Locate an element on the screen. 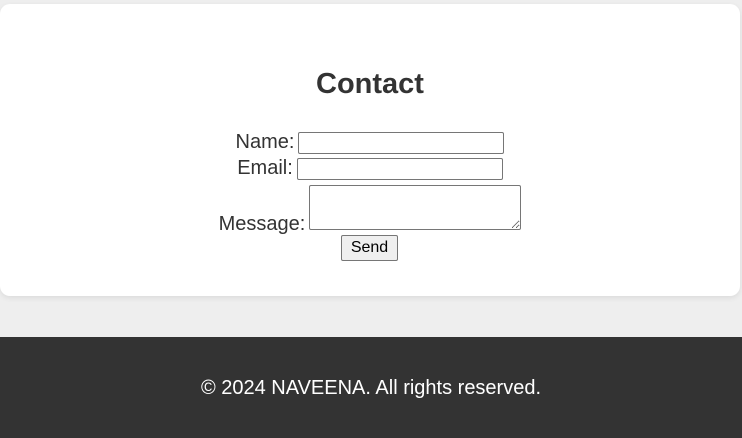 Image resolution: width=742 pixels, height=438 pixels. message-textarea is located at coordinates (415, 207).